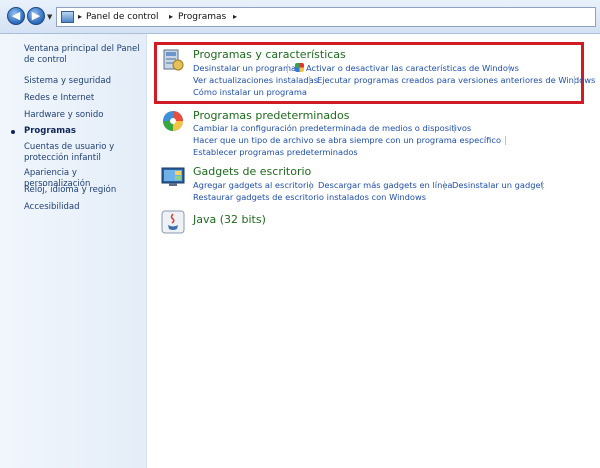 This screenshot has width=600, height=468. Describe the element at coordinates (84, 153) in the screenshot. I see `sidebar-item-user-accounts: Cuentas de usuario y protección infantil` at that location.